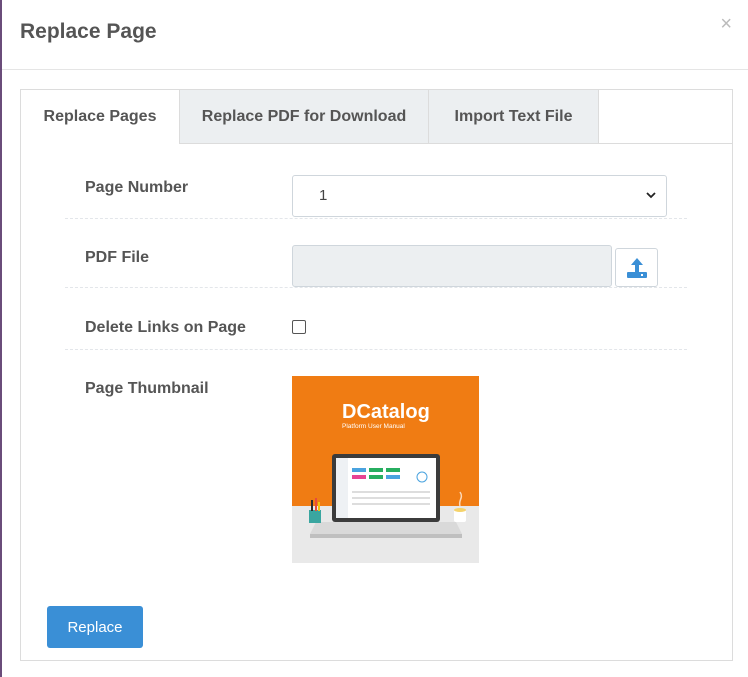 This screenshot has height=677, width=748. I want to click on tab-replace-pdf-for-download: Replace PDF for Download, so click(304, 117).